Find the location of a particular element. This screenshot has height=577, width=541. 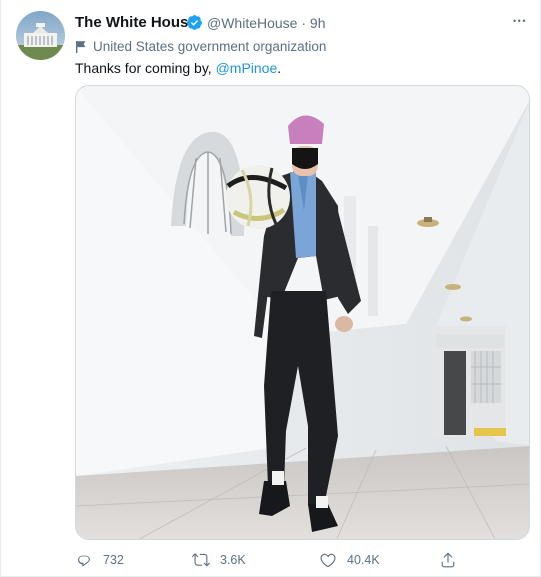

retweet-button: 3.6K is located at coordinates (219, 560).